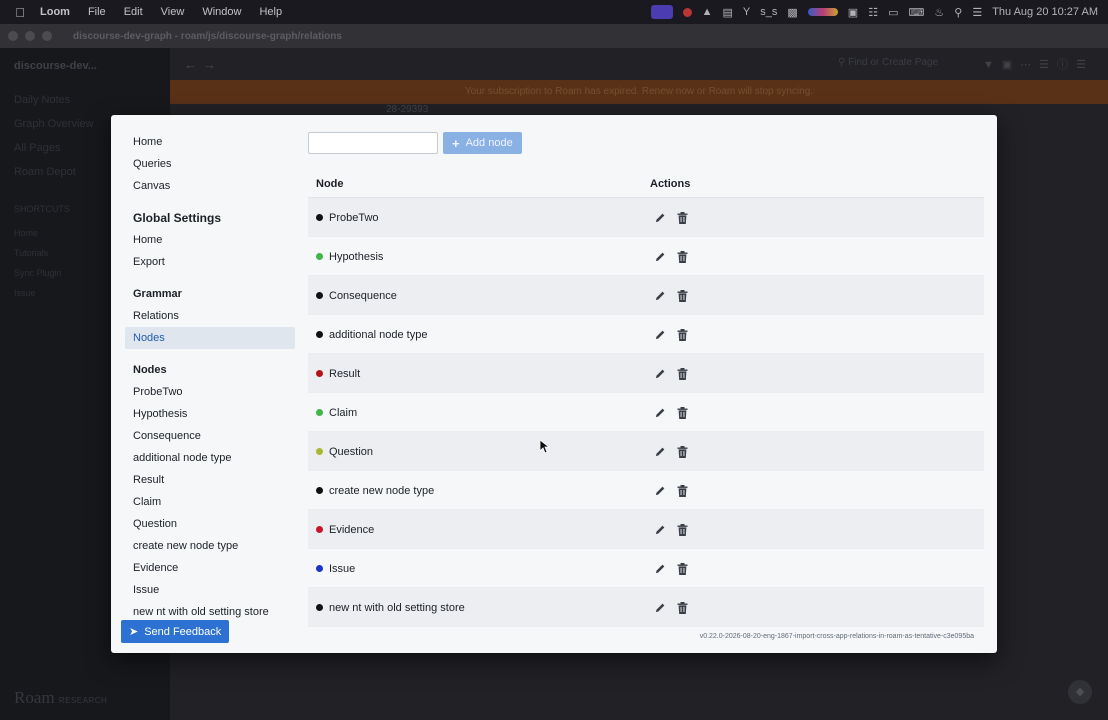  I want to click on node-name: ProbeTwo, so click(354, 217).